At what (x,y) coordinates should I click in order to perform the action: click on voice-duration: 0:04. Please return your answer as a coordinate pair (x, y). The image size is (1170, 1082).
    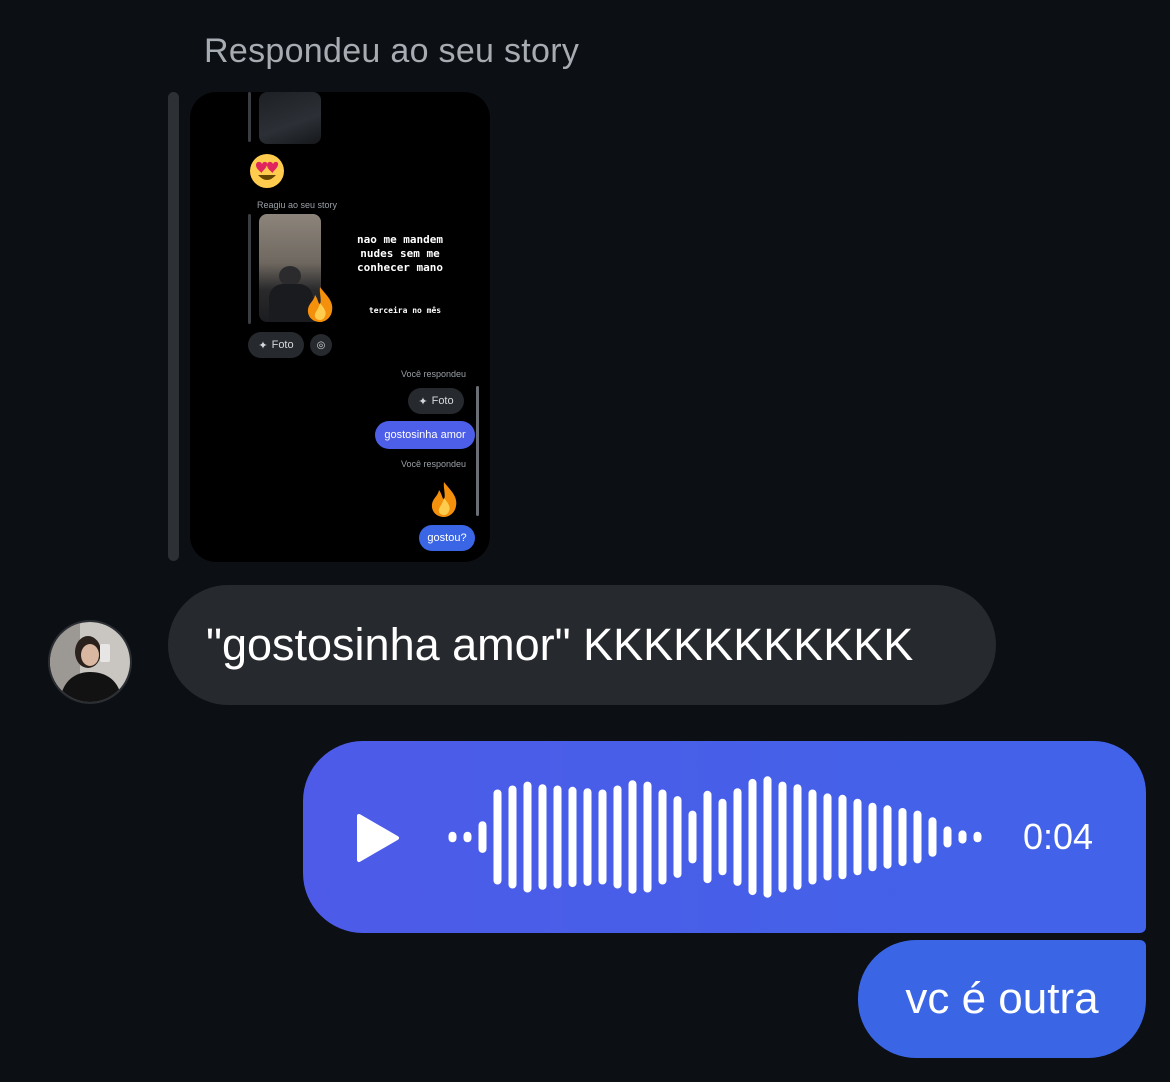
    Looking at the image, I should click on (1058, 836).